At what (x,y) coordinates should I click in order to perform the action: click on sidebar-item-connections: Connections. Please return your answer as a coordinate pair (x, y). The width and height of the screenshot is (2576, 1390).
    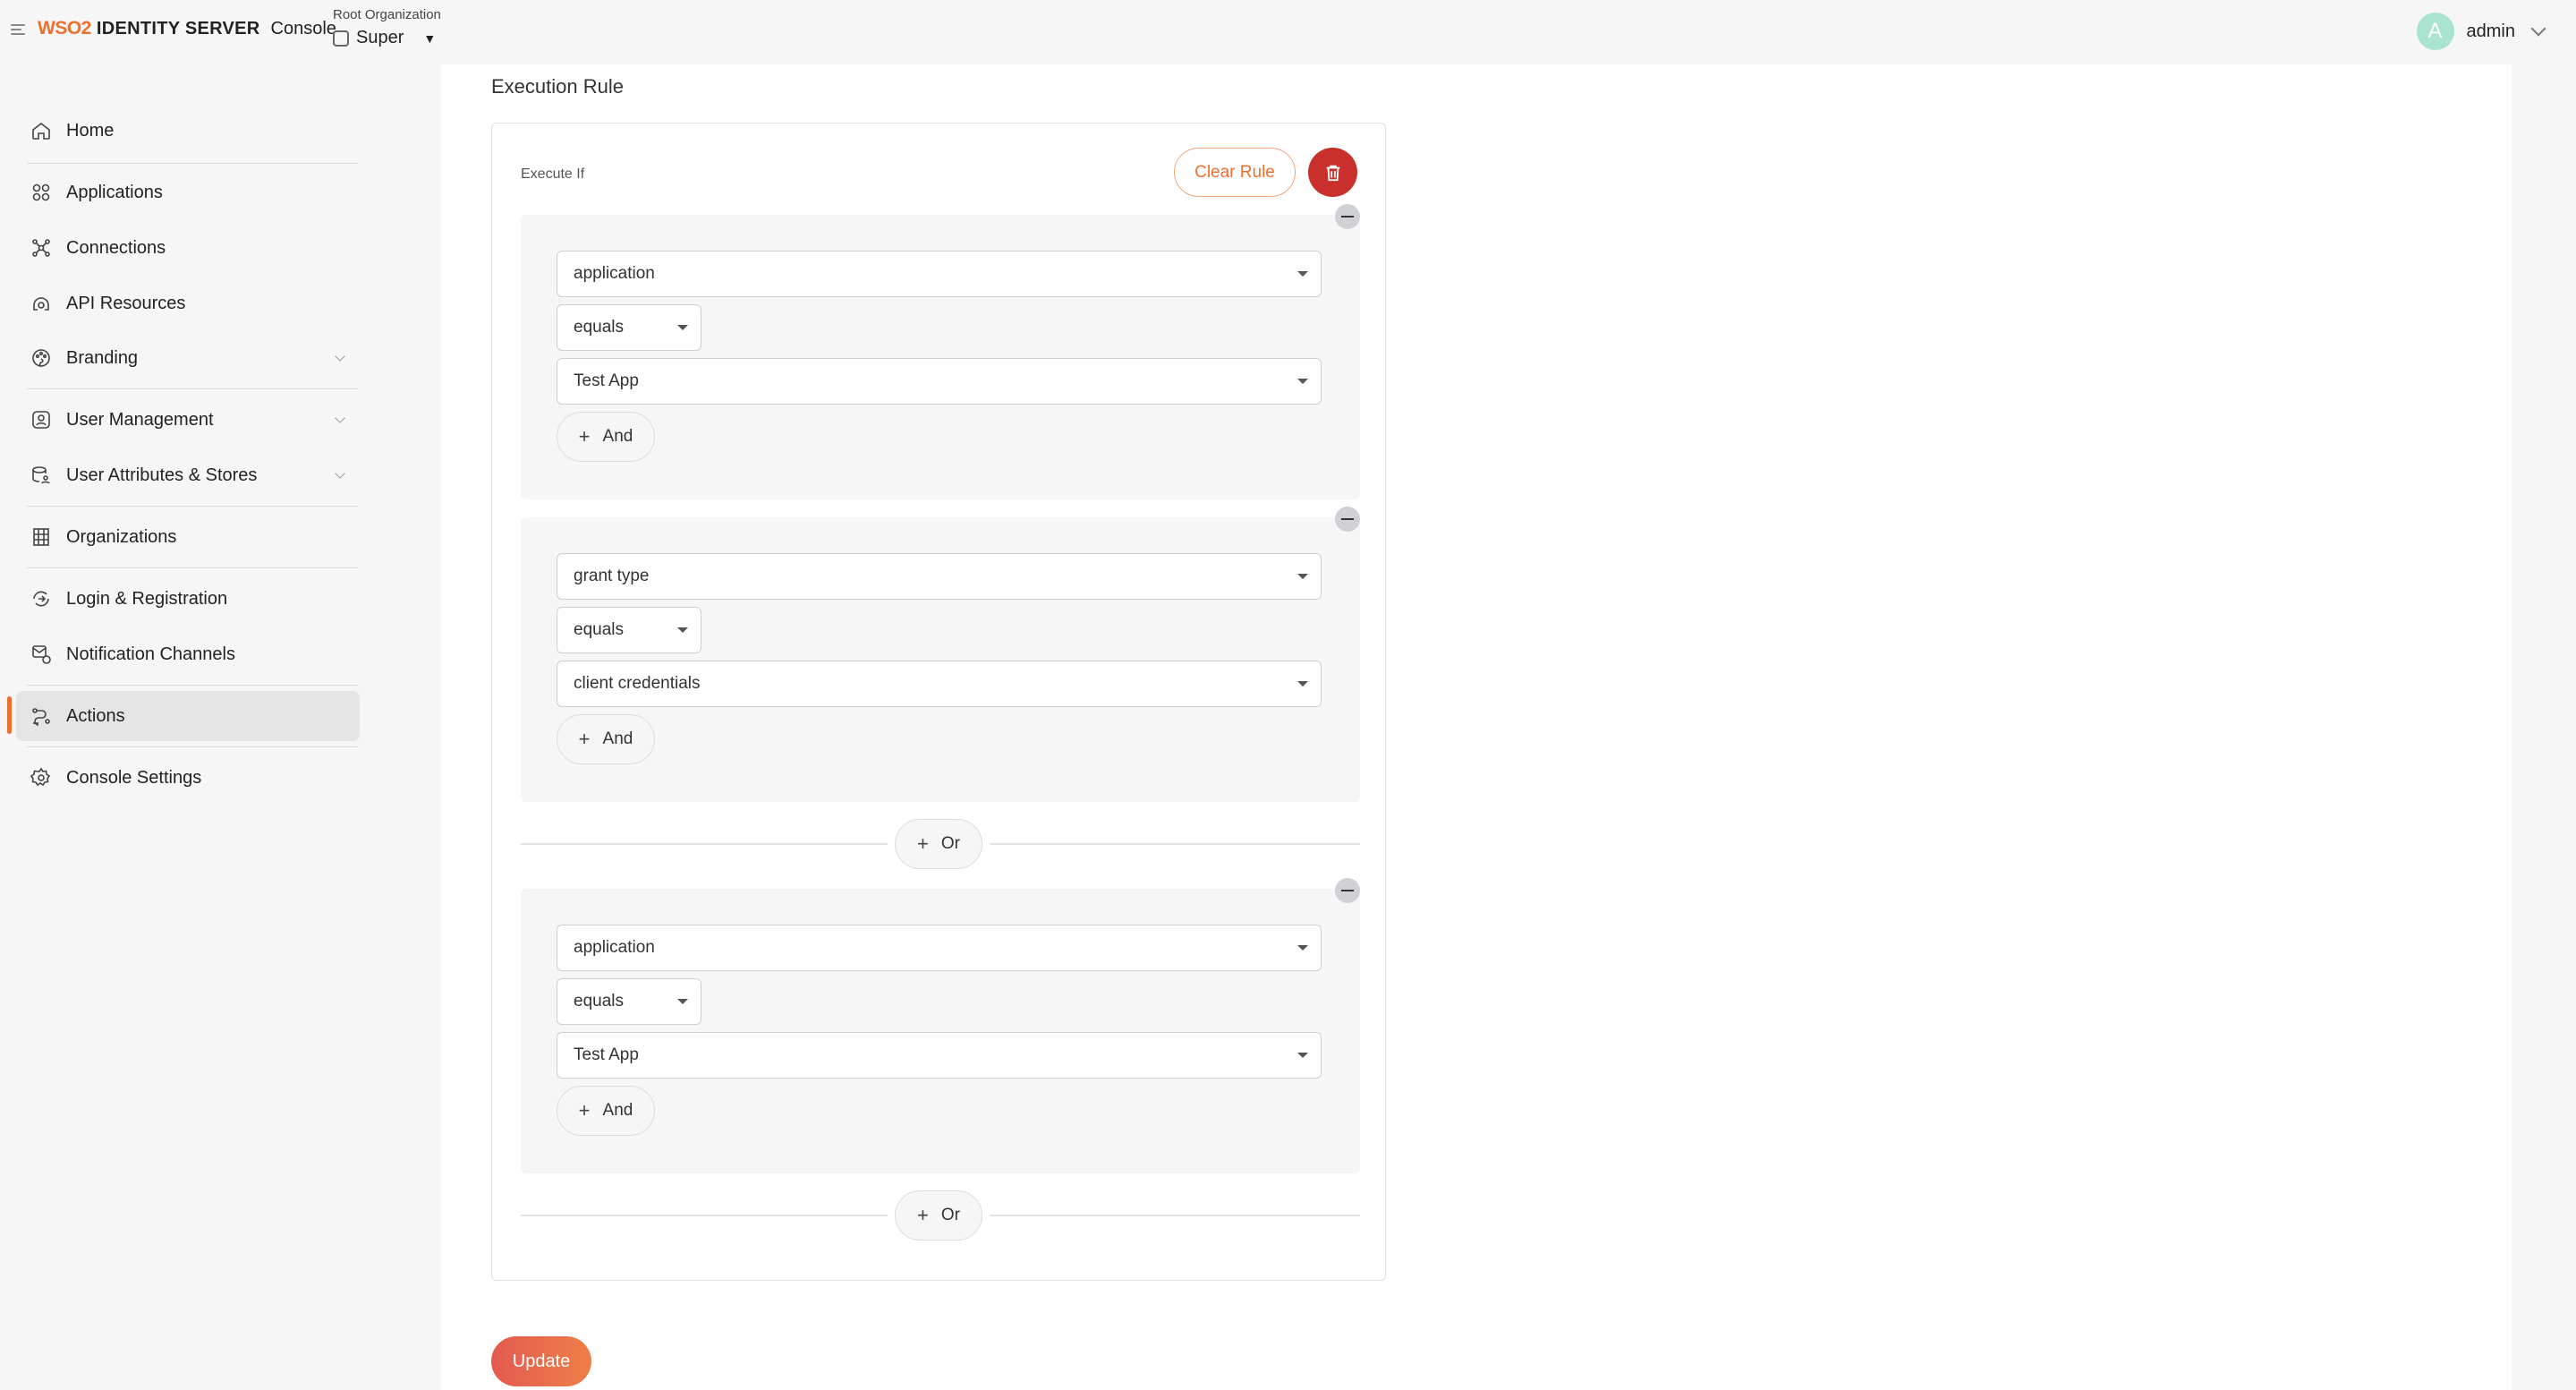
    Looking at the image, I should click on (188, 248).